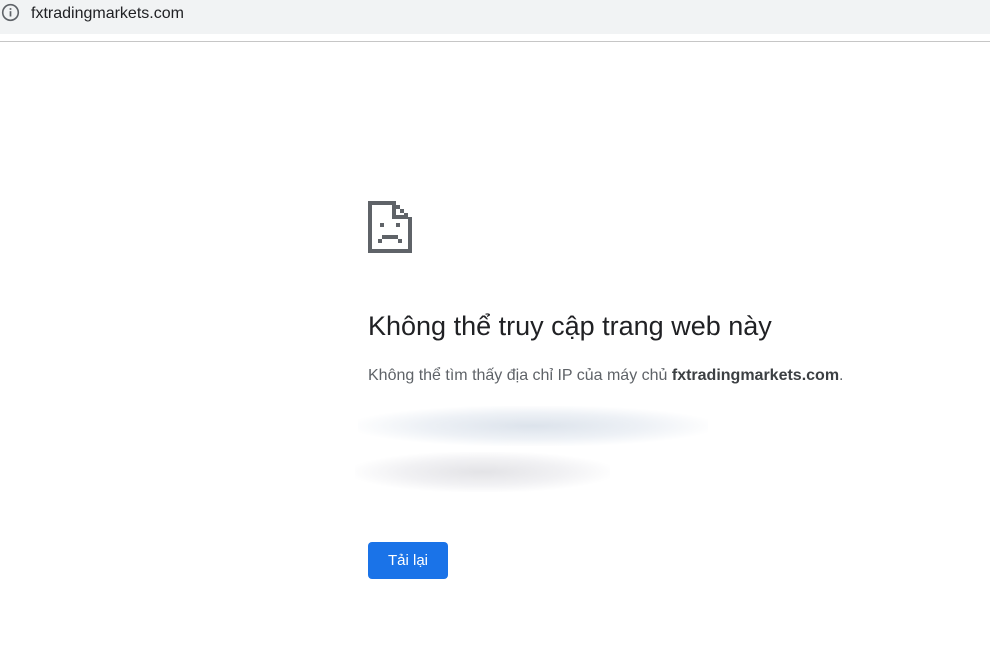 The width and height of the screenshot is (990, 660). I want to click on error-title: Không thể truy cập trang web này, so click(570, 326).